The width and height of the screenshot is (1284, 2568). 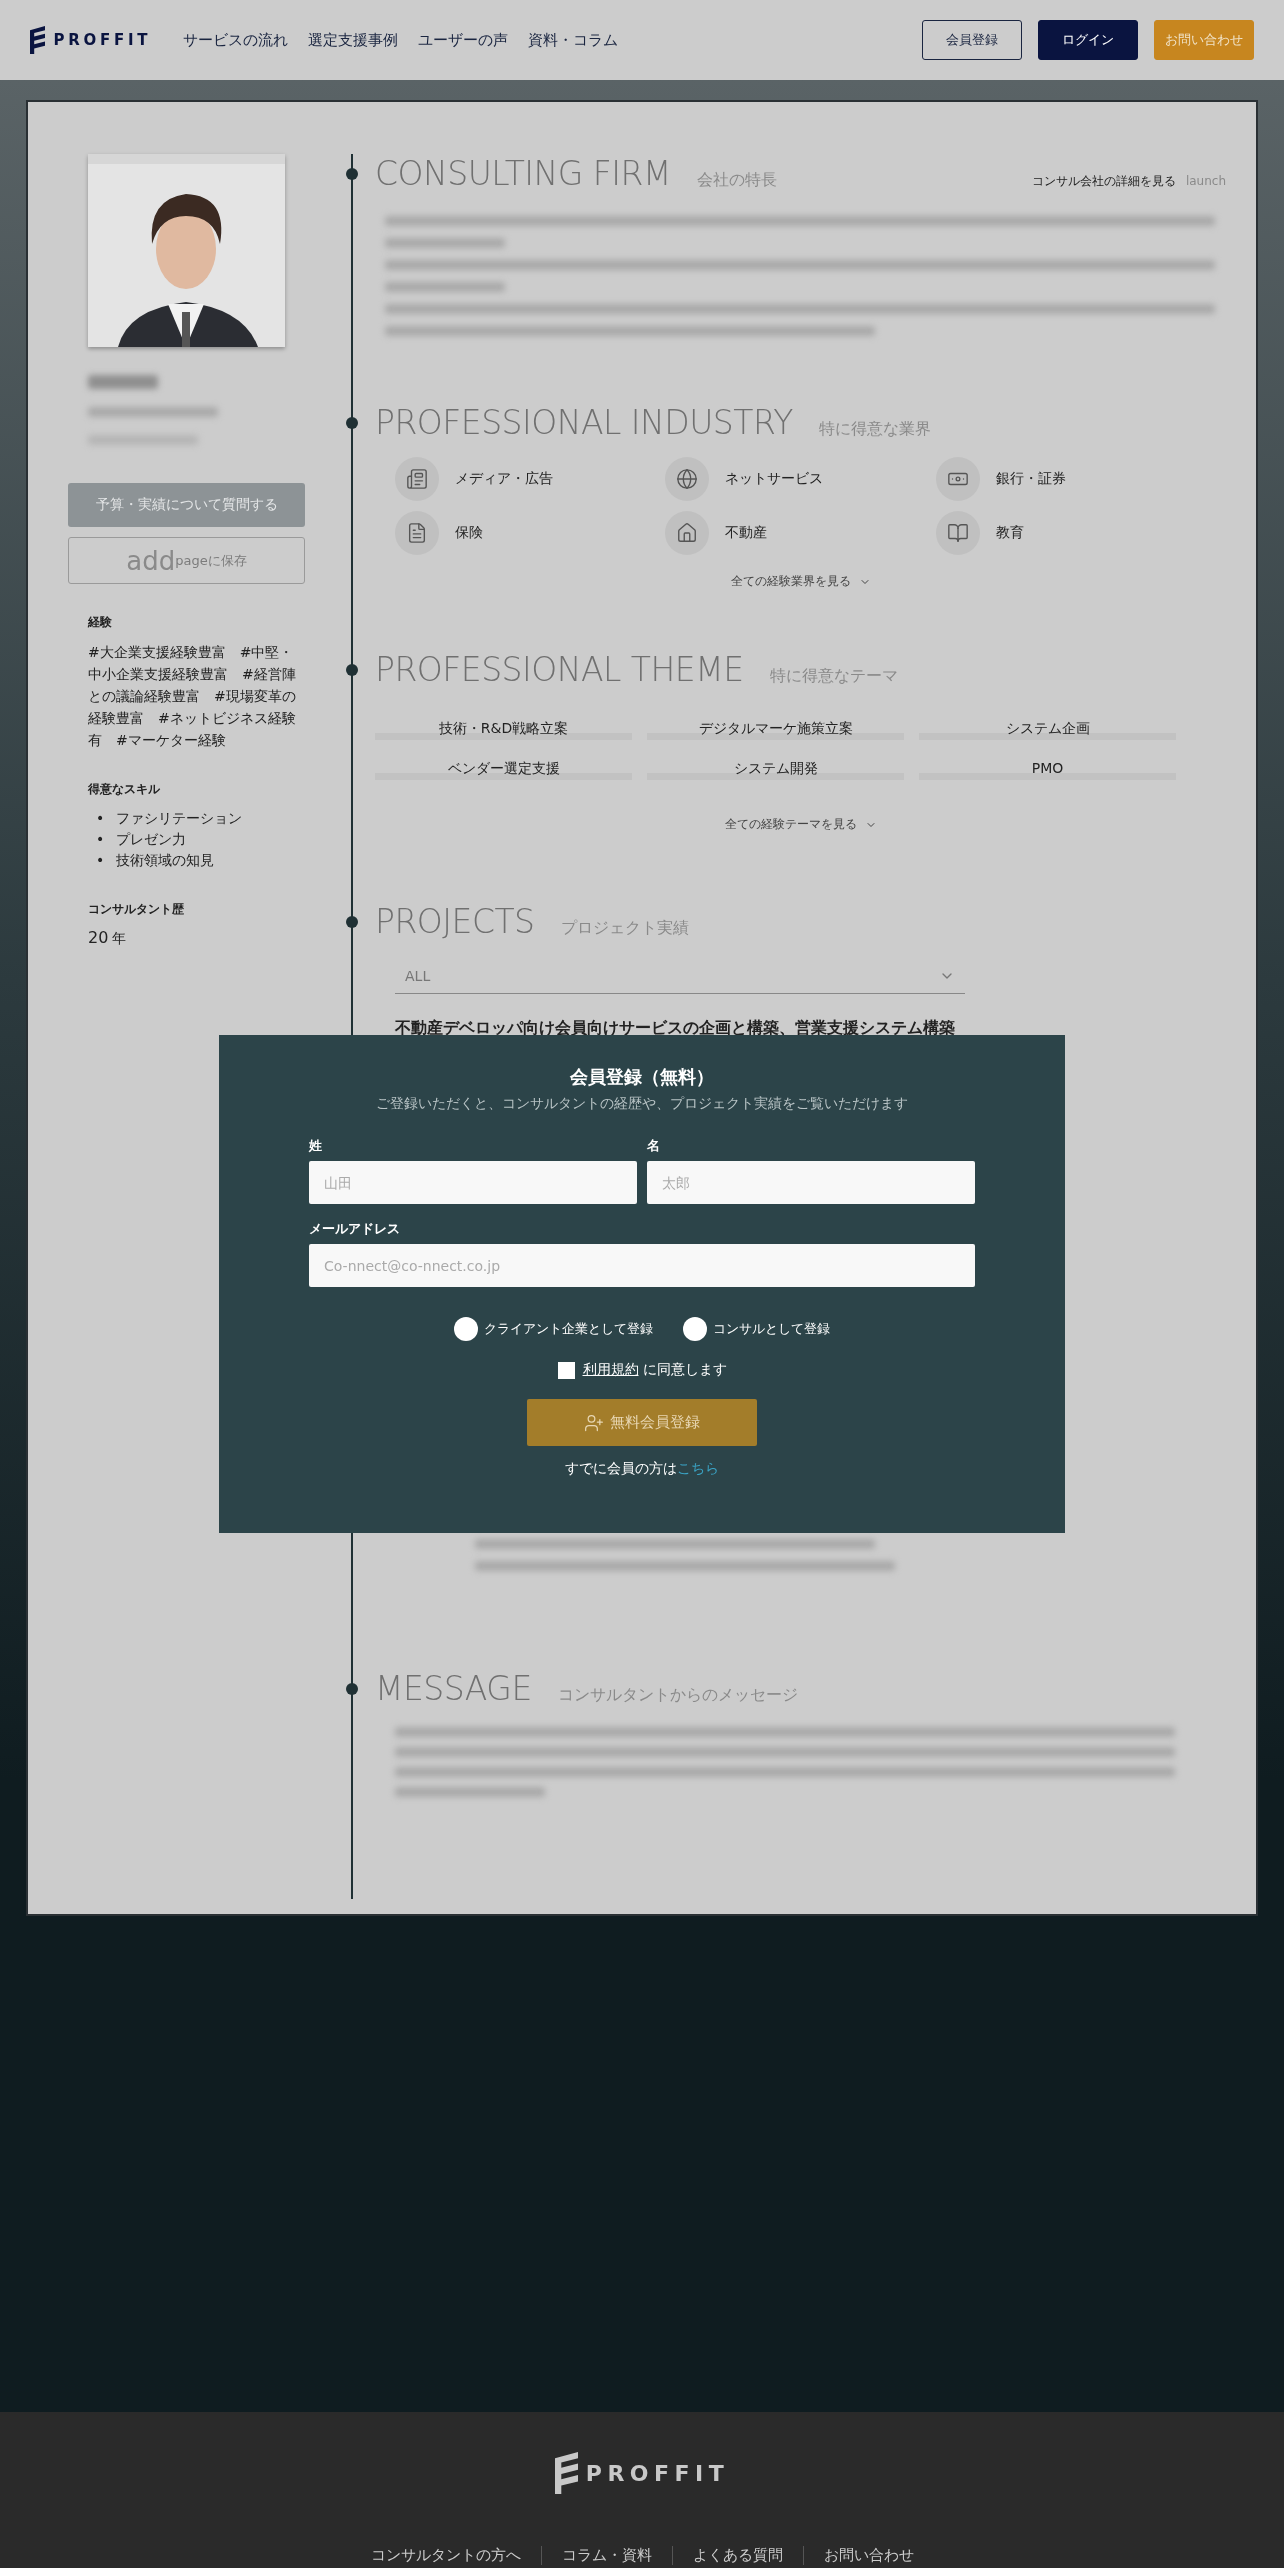 What do you see at coordinates (151, 839) in the screenshot?
I see `skill-item: プレゼン力` at bounding box center [151, 839].